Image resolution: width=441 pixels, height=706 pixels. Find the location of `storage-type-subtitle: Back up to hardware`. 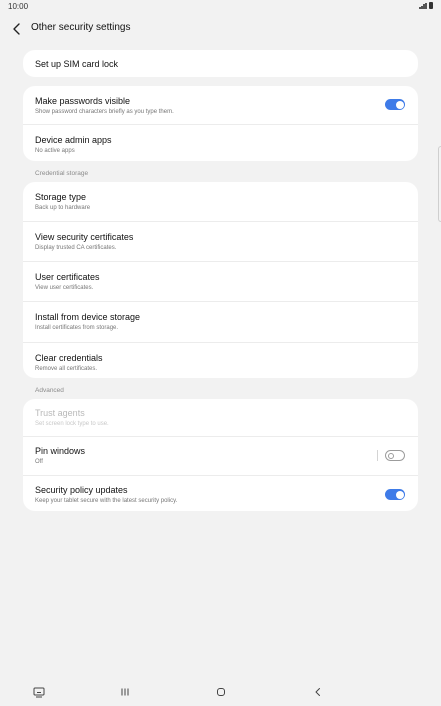

storage-type-subtitle: Back up to hardware is located at coordinates (63, 208).